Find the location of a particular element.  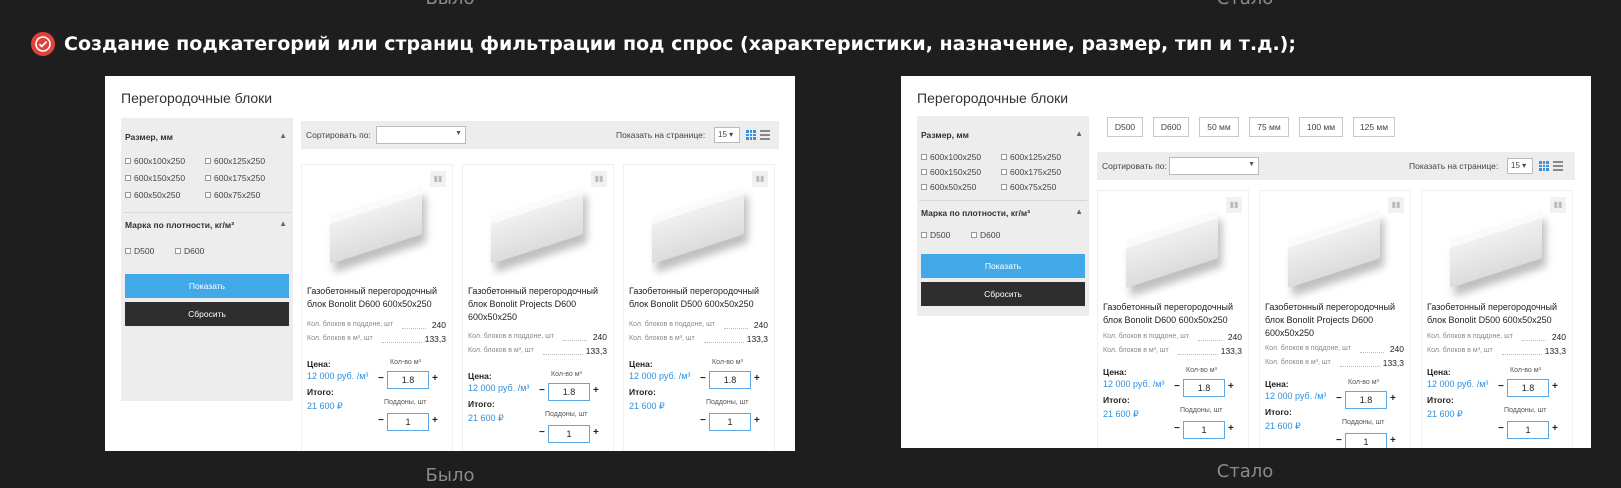

quick-filter-tag: D500 is located at coordinates (1125, 127).